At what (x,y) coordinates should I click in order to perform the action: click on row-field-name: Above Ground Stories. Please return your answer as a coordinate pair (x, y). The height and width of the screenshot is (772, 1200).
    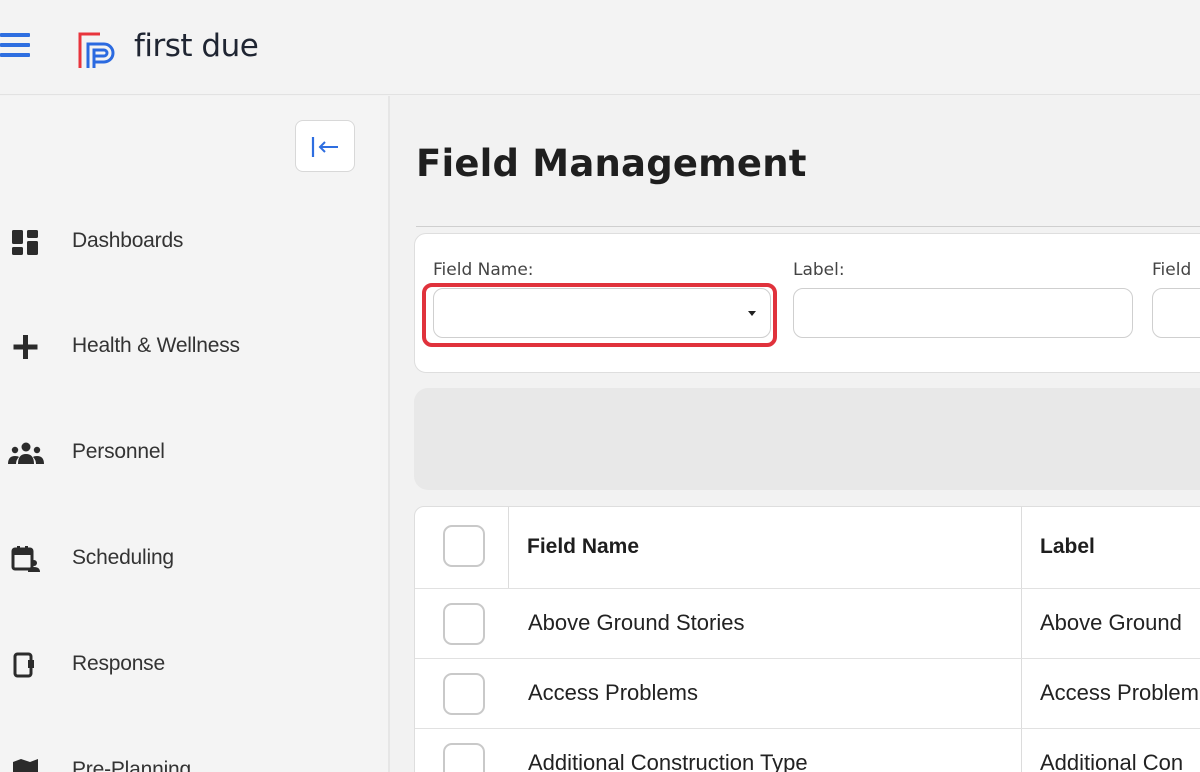
    Looking at the image, I should click on (636, 622).